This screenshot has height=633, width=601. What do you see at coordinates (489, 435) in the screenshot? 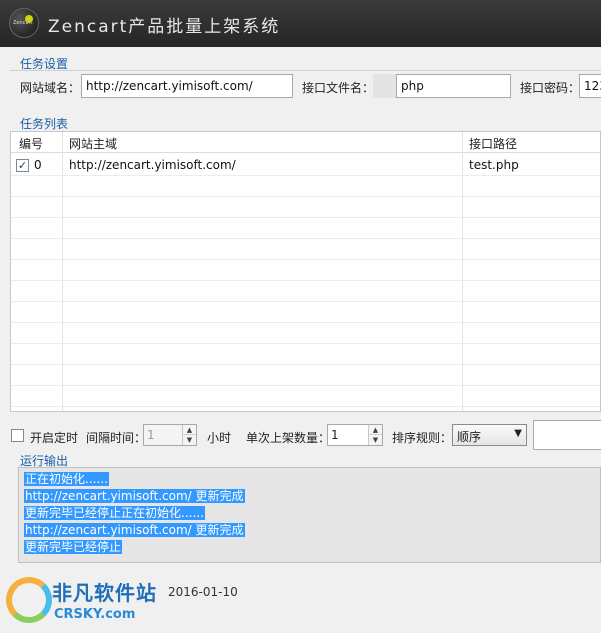
I see `sort-select: 顺序 ▼` at bounding box center [489, 435].